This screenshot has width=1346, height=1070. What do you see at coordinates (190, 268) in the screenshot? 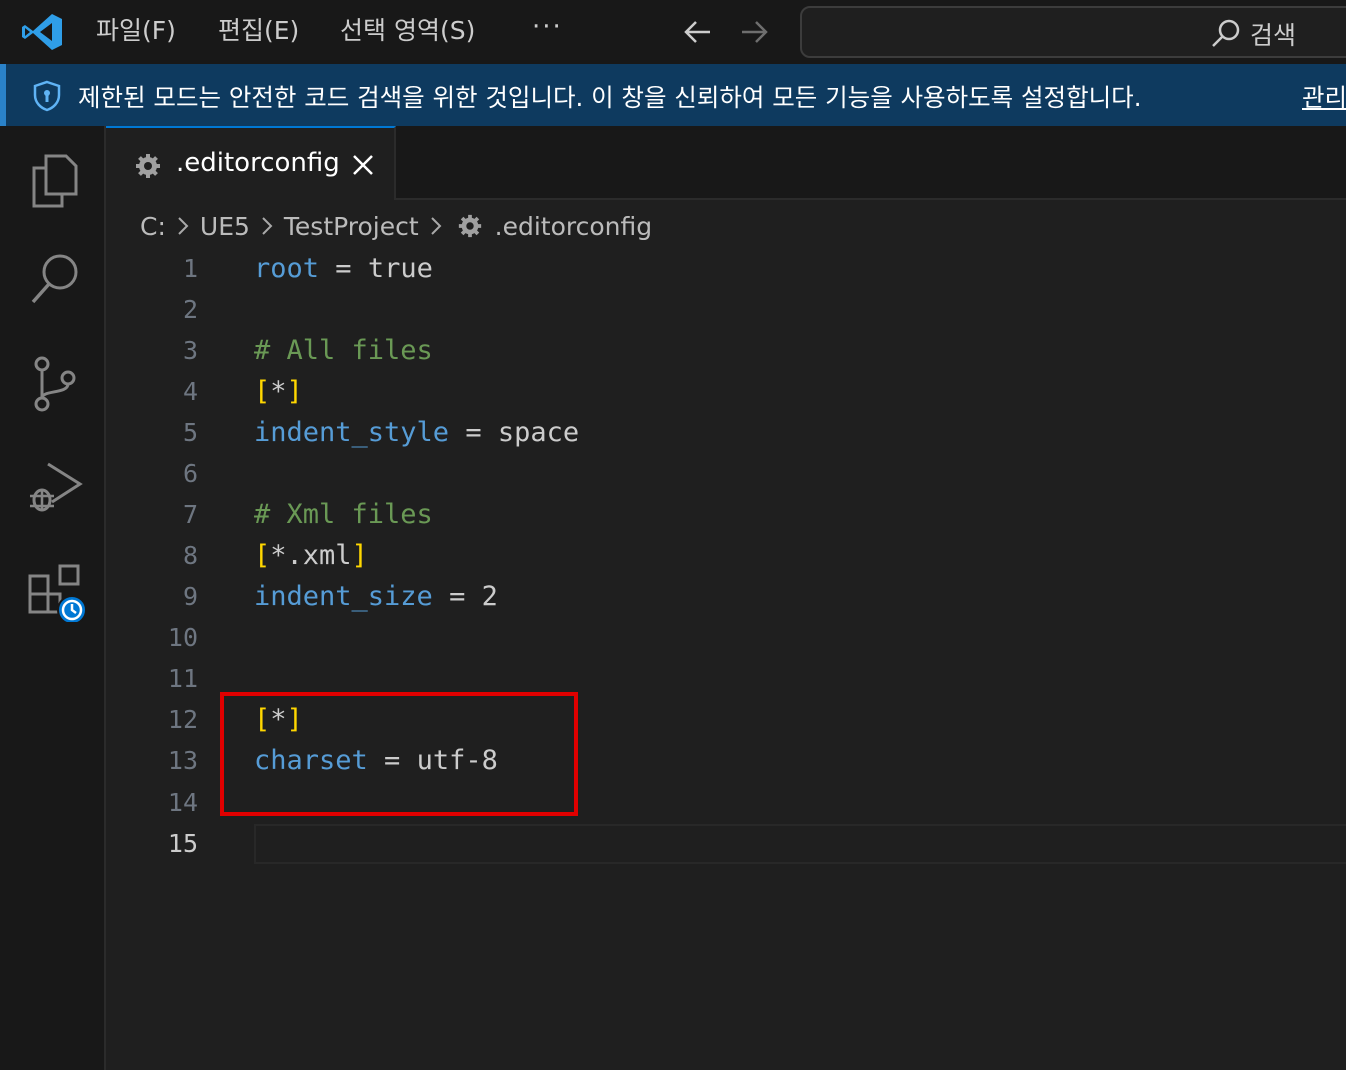
I see `line-number: 1` at bounding box center [190, 268].